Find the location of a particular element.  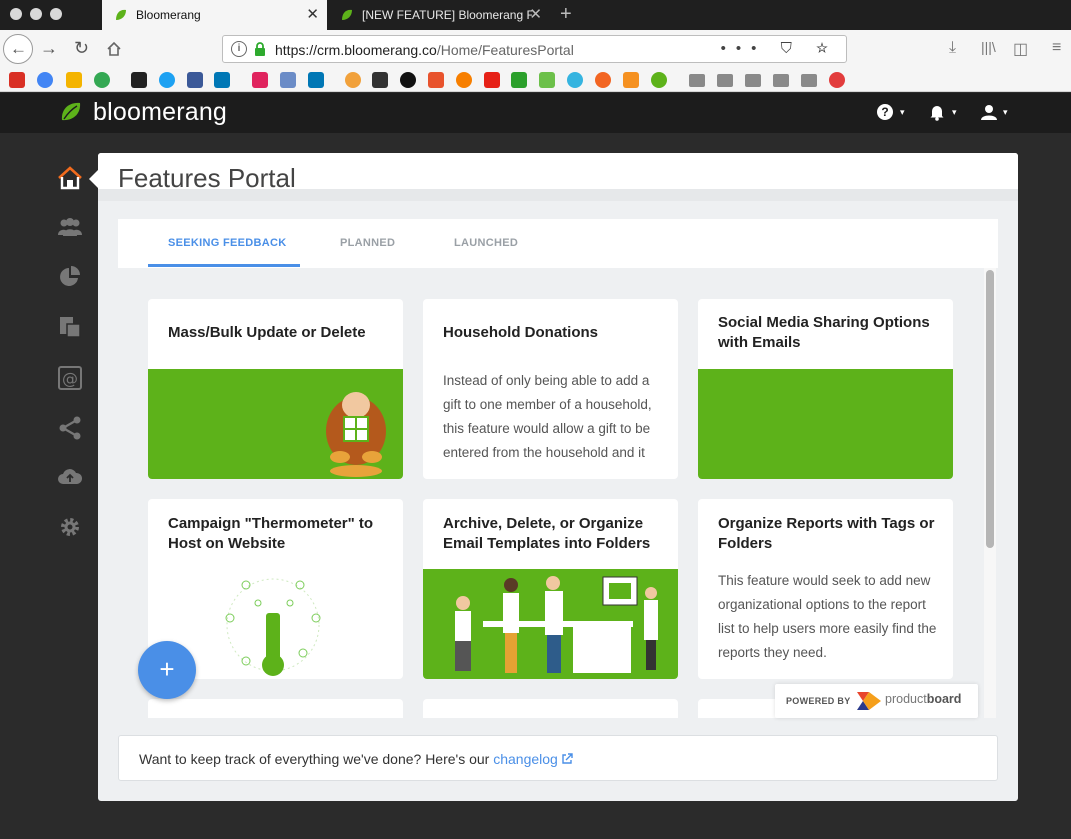

monkey-illustration is located at coordinates (356, 434).